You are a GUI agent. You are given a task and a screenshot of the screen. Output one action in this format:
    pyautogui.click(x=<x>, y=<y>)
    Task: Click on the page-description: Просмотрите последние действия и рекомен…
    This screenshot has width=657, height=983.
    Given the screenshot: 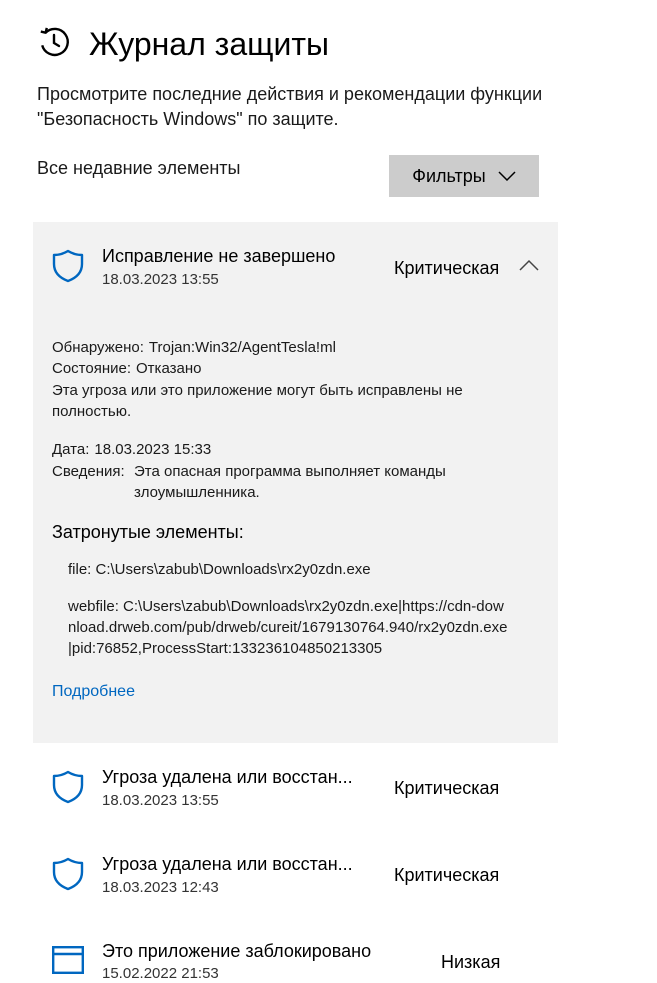 What is the action you would take?
    pyautogui.click(x=290, y=106)
    